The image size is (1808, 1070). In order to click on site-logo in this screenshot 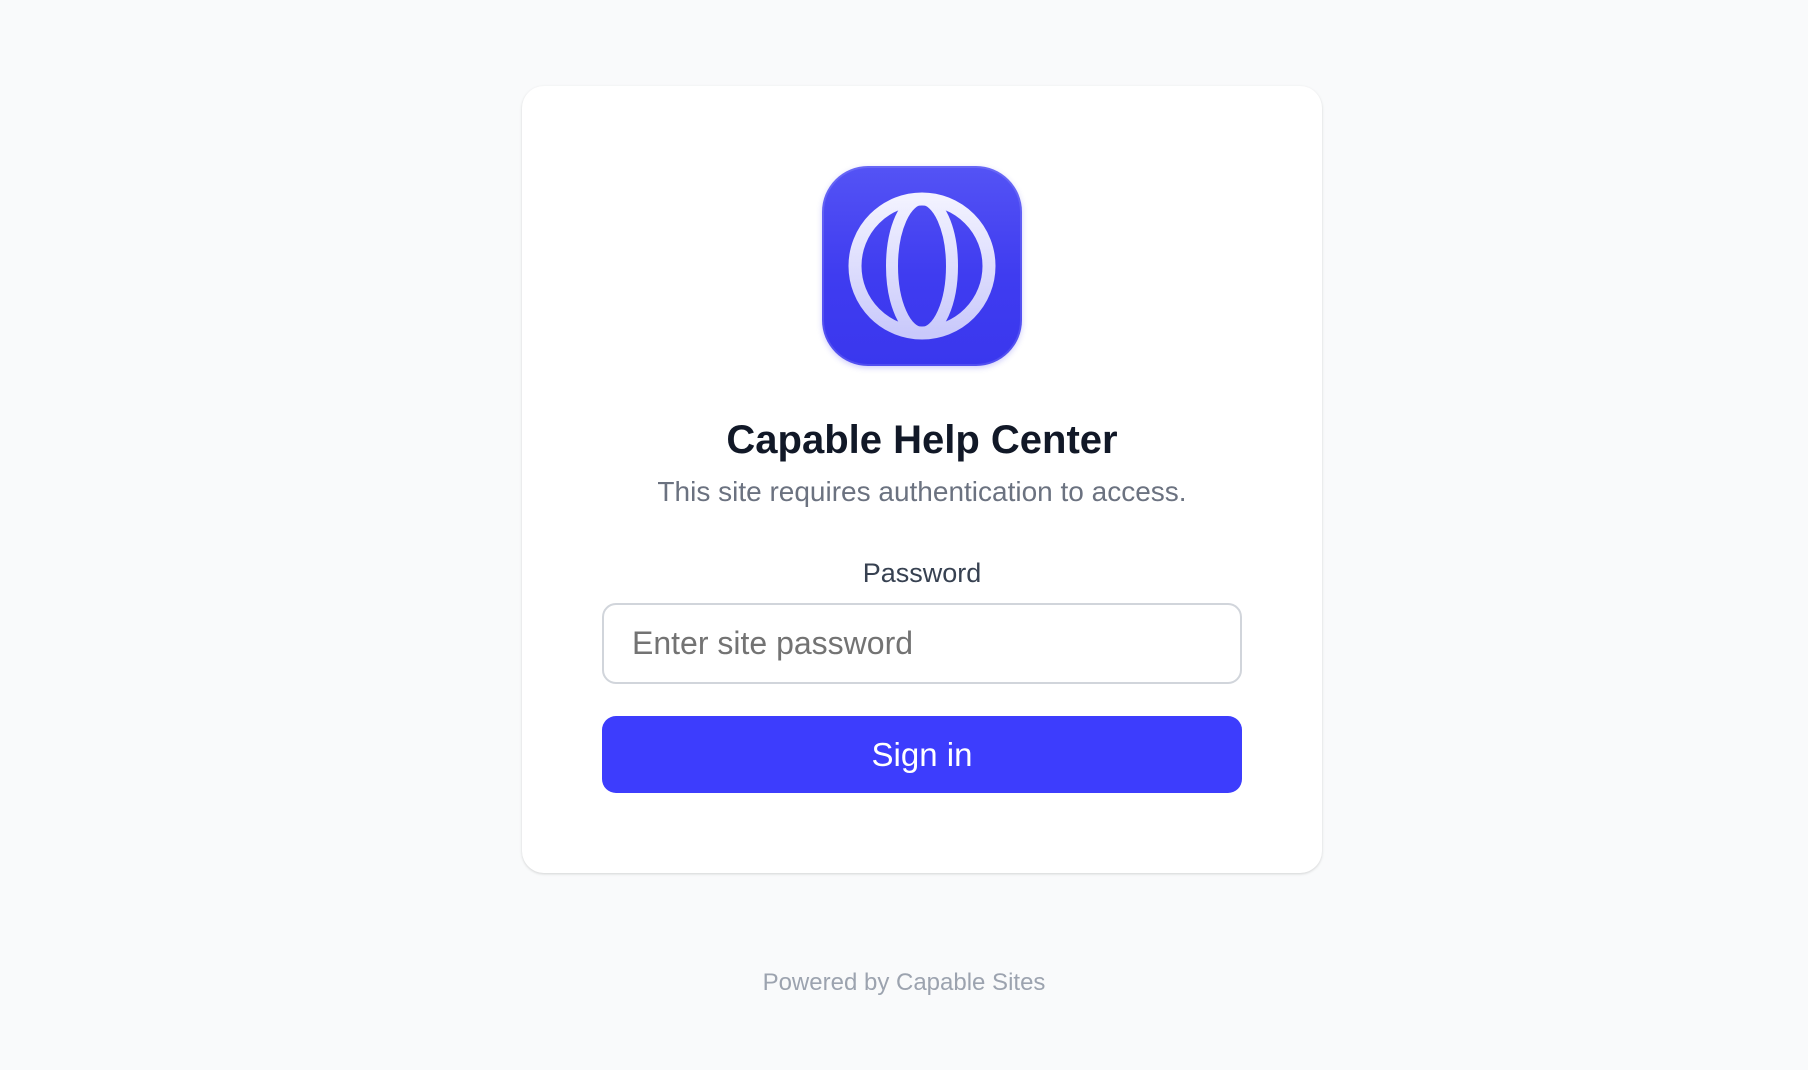, I will do `click(922, 266)`.